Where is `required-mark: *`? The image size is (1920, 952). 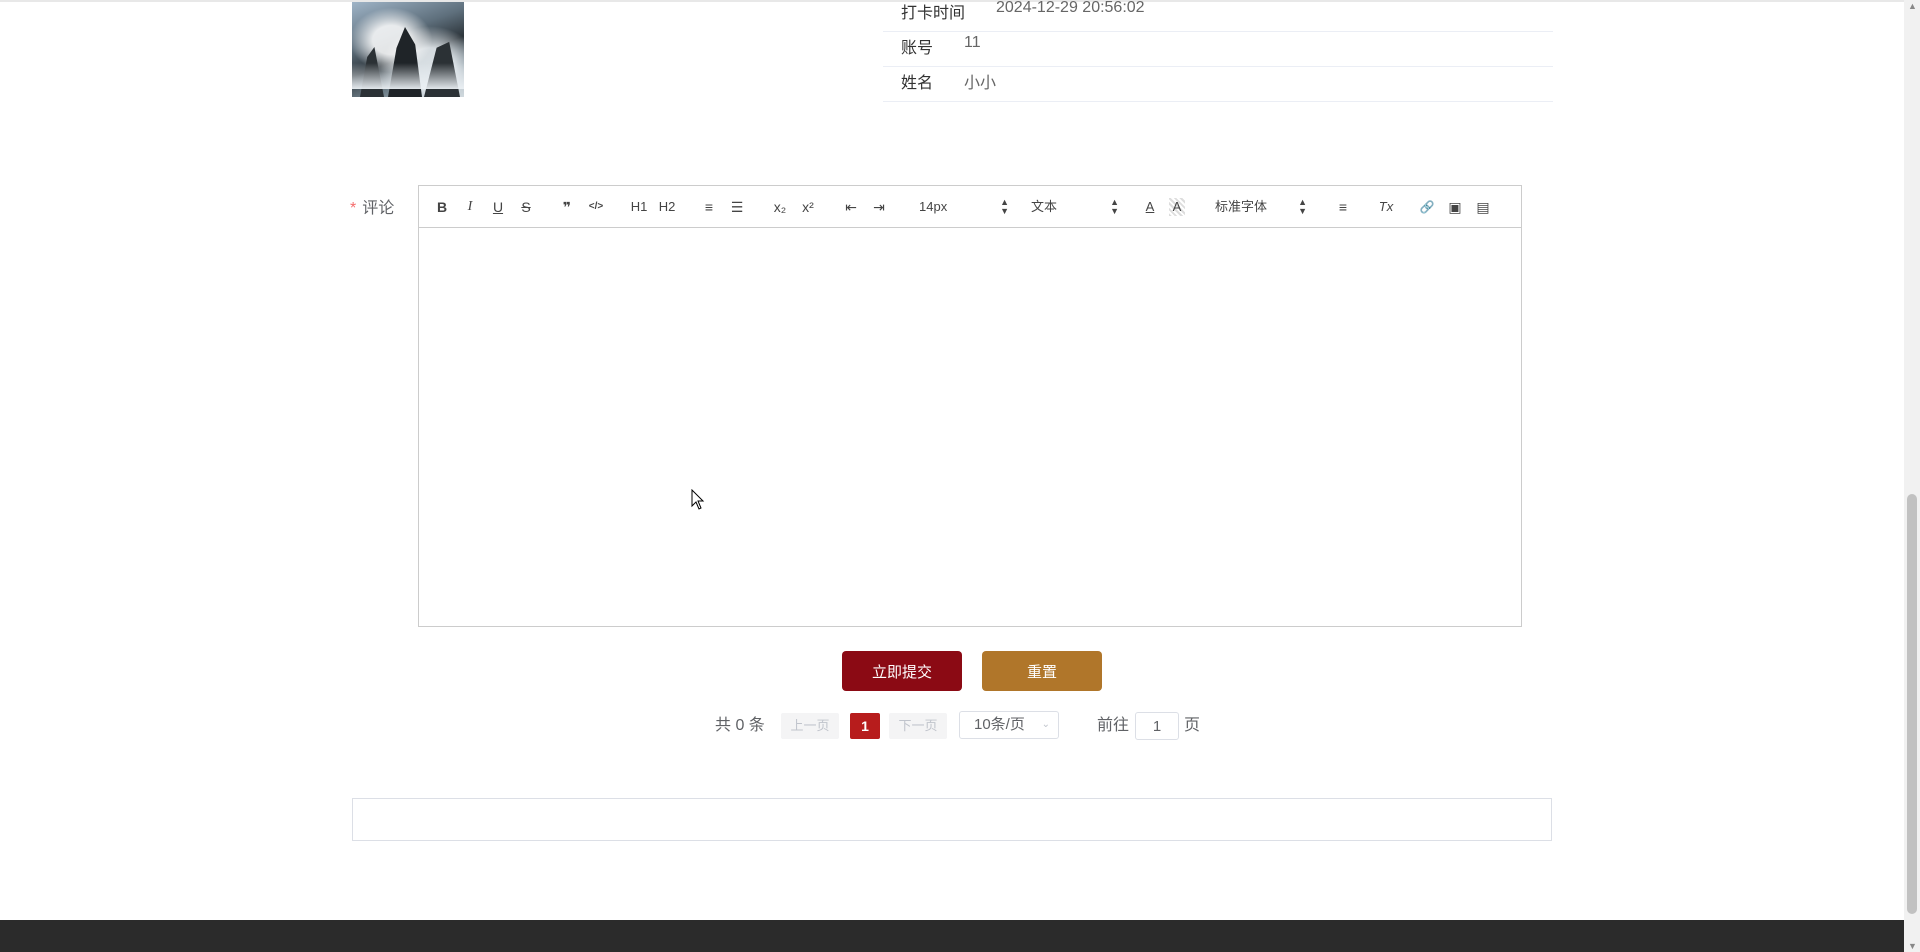
required-mark: * is located at coordinates (353, 208).